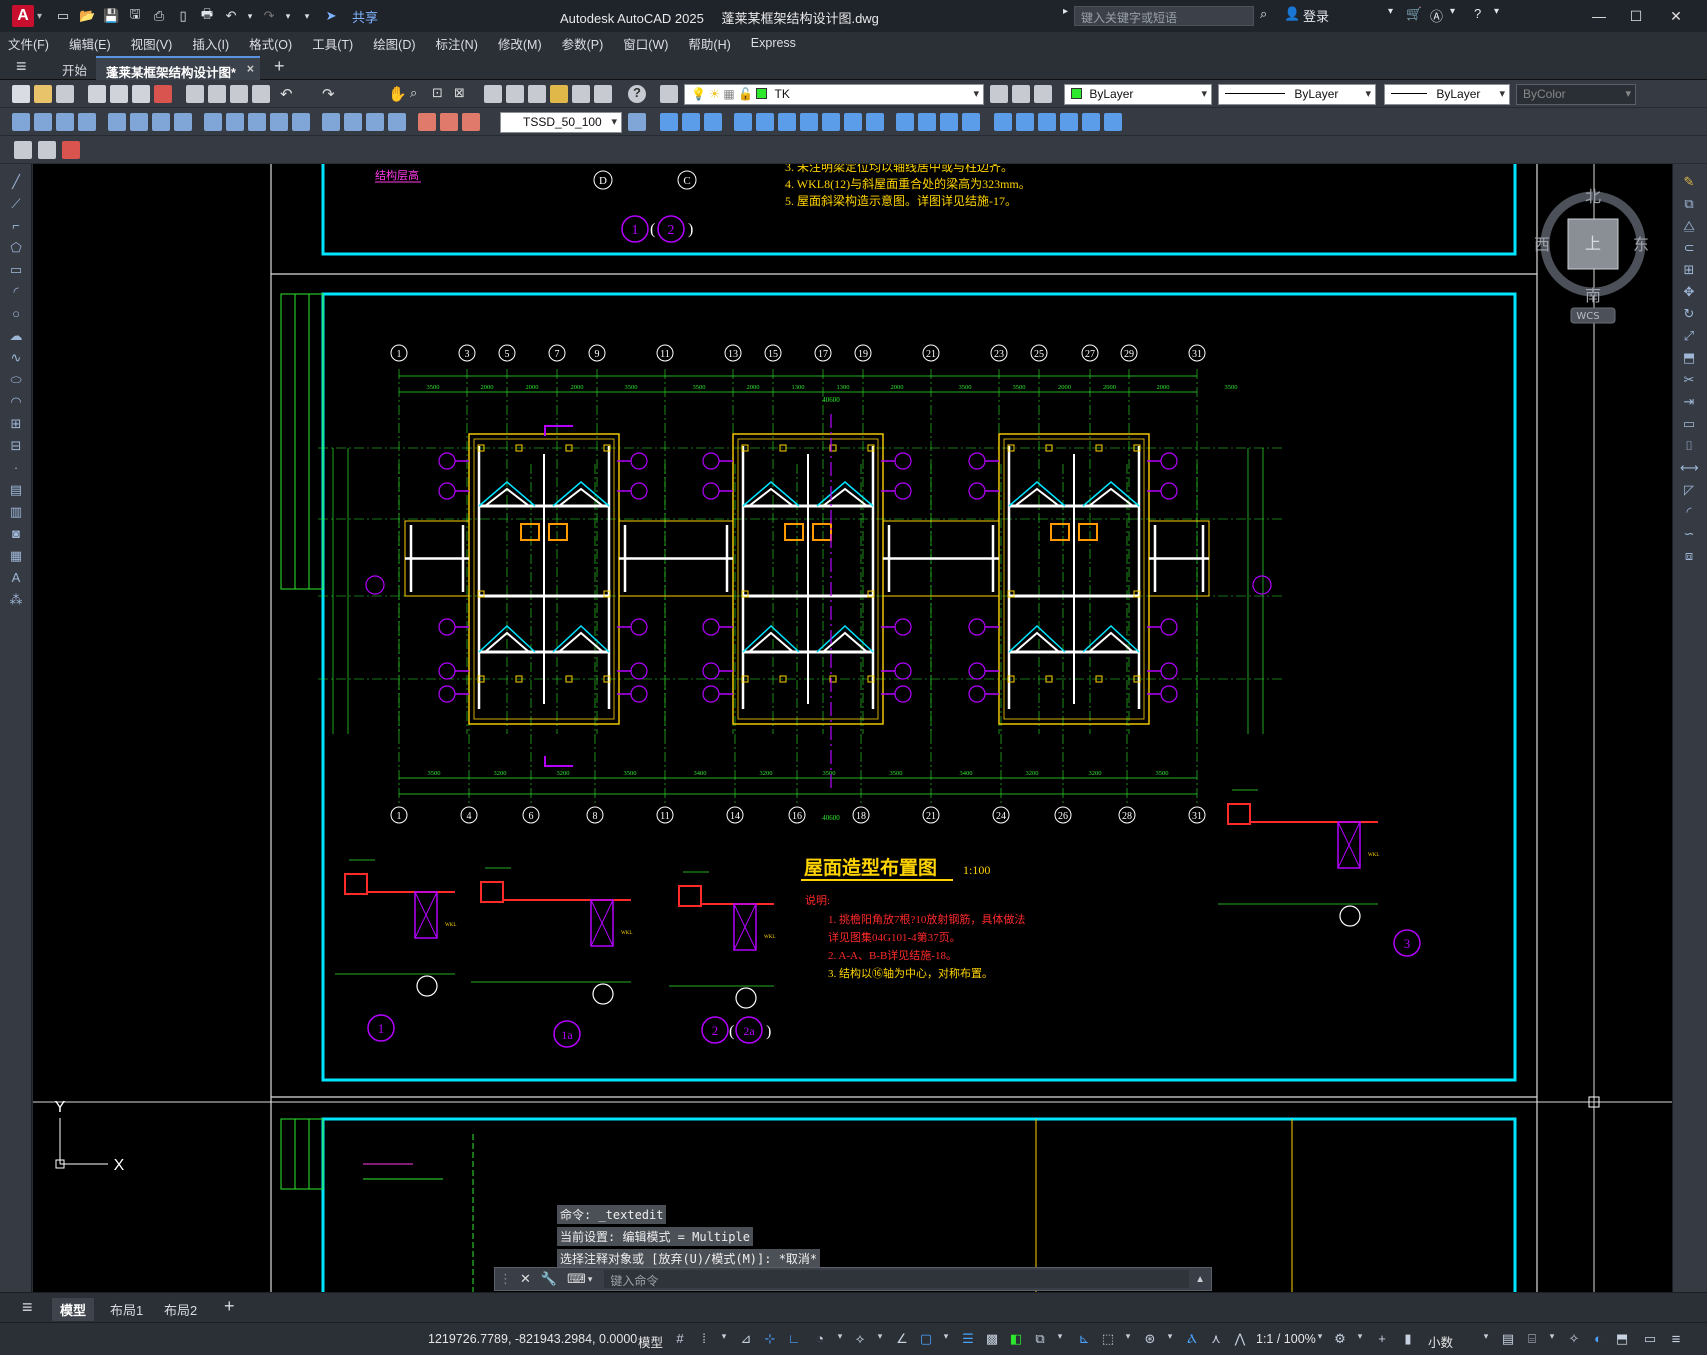 Image resolution: width=1707 pixels, height=1355 pixels. I want to click on ordinate-dim-icon, so click(87, 122).